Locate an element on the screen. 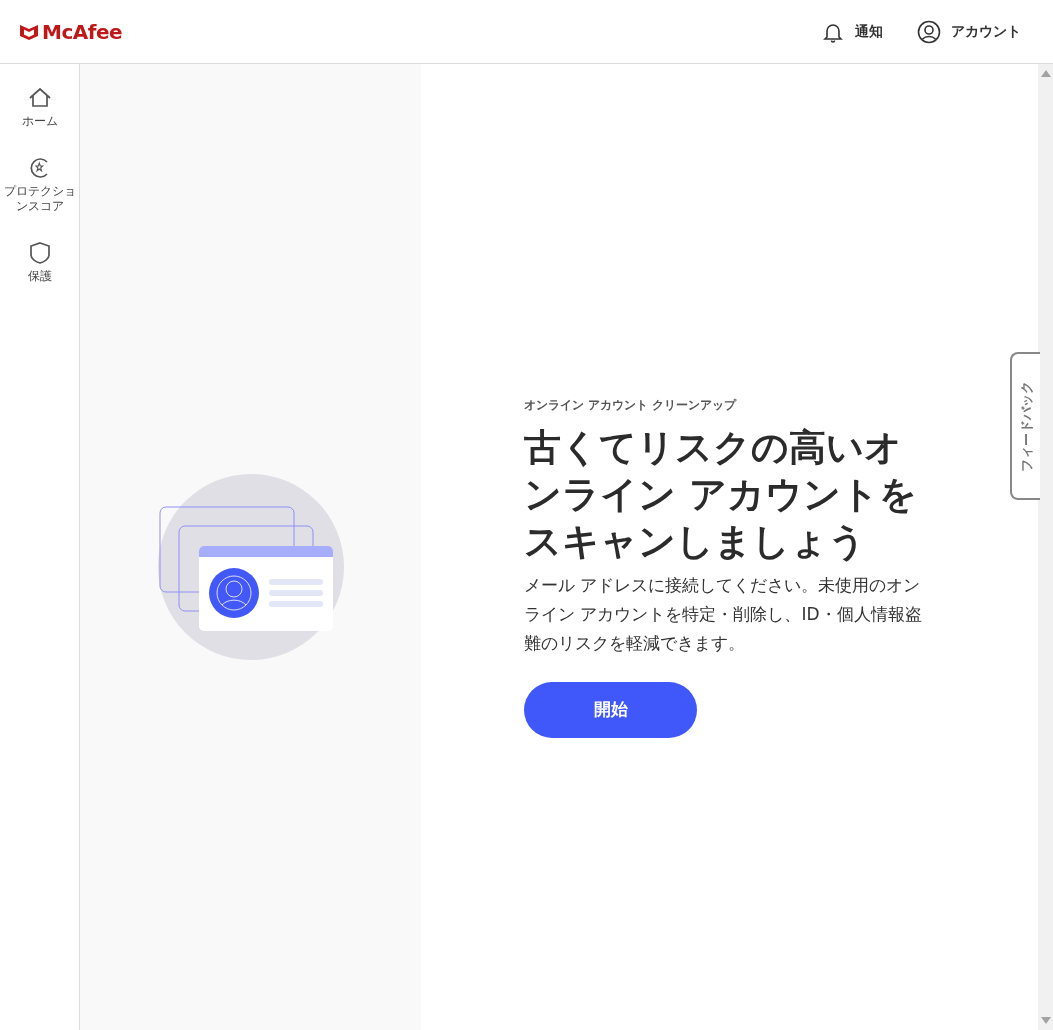  sidebar-item: プロテクションスコア is located at coordinates (39, 185).